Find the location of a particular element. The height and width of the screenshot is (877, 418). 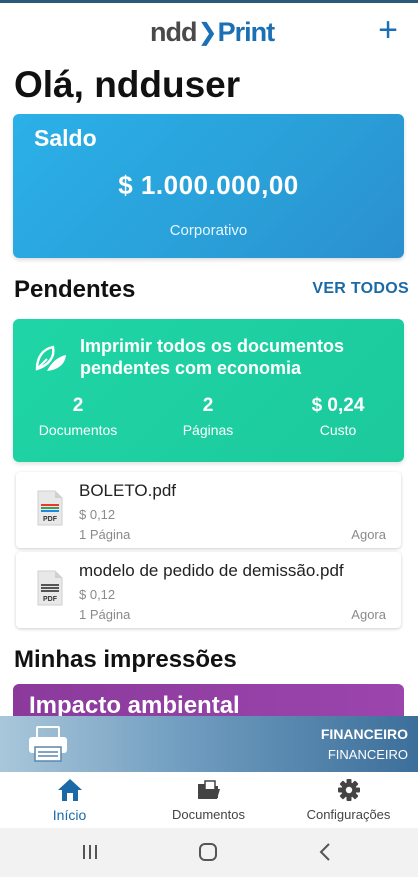

nav-settings: Configurações is located at coordinates (348, 800).